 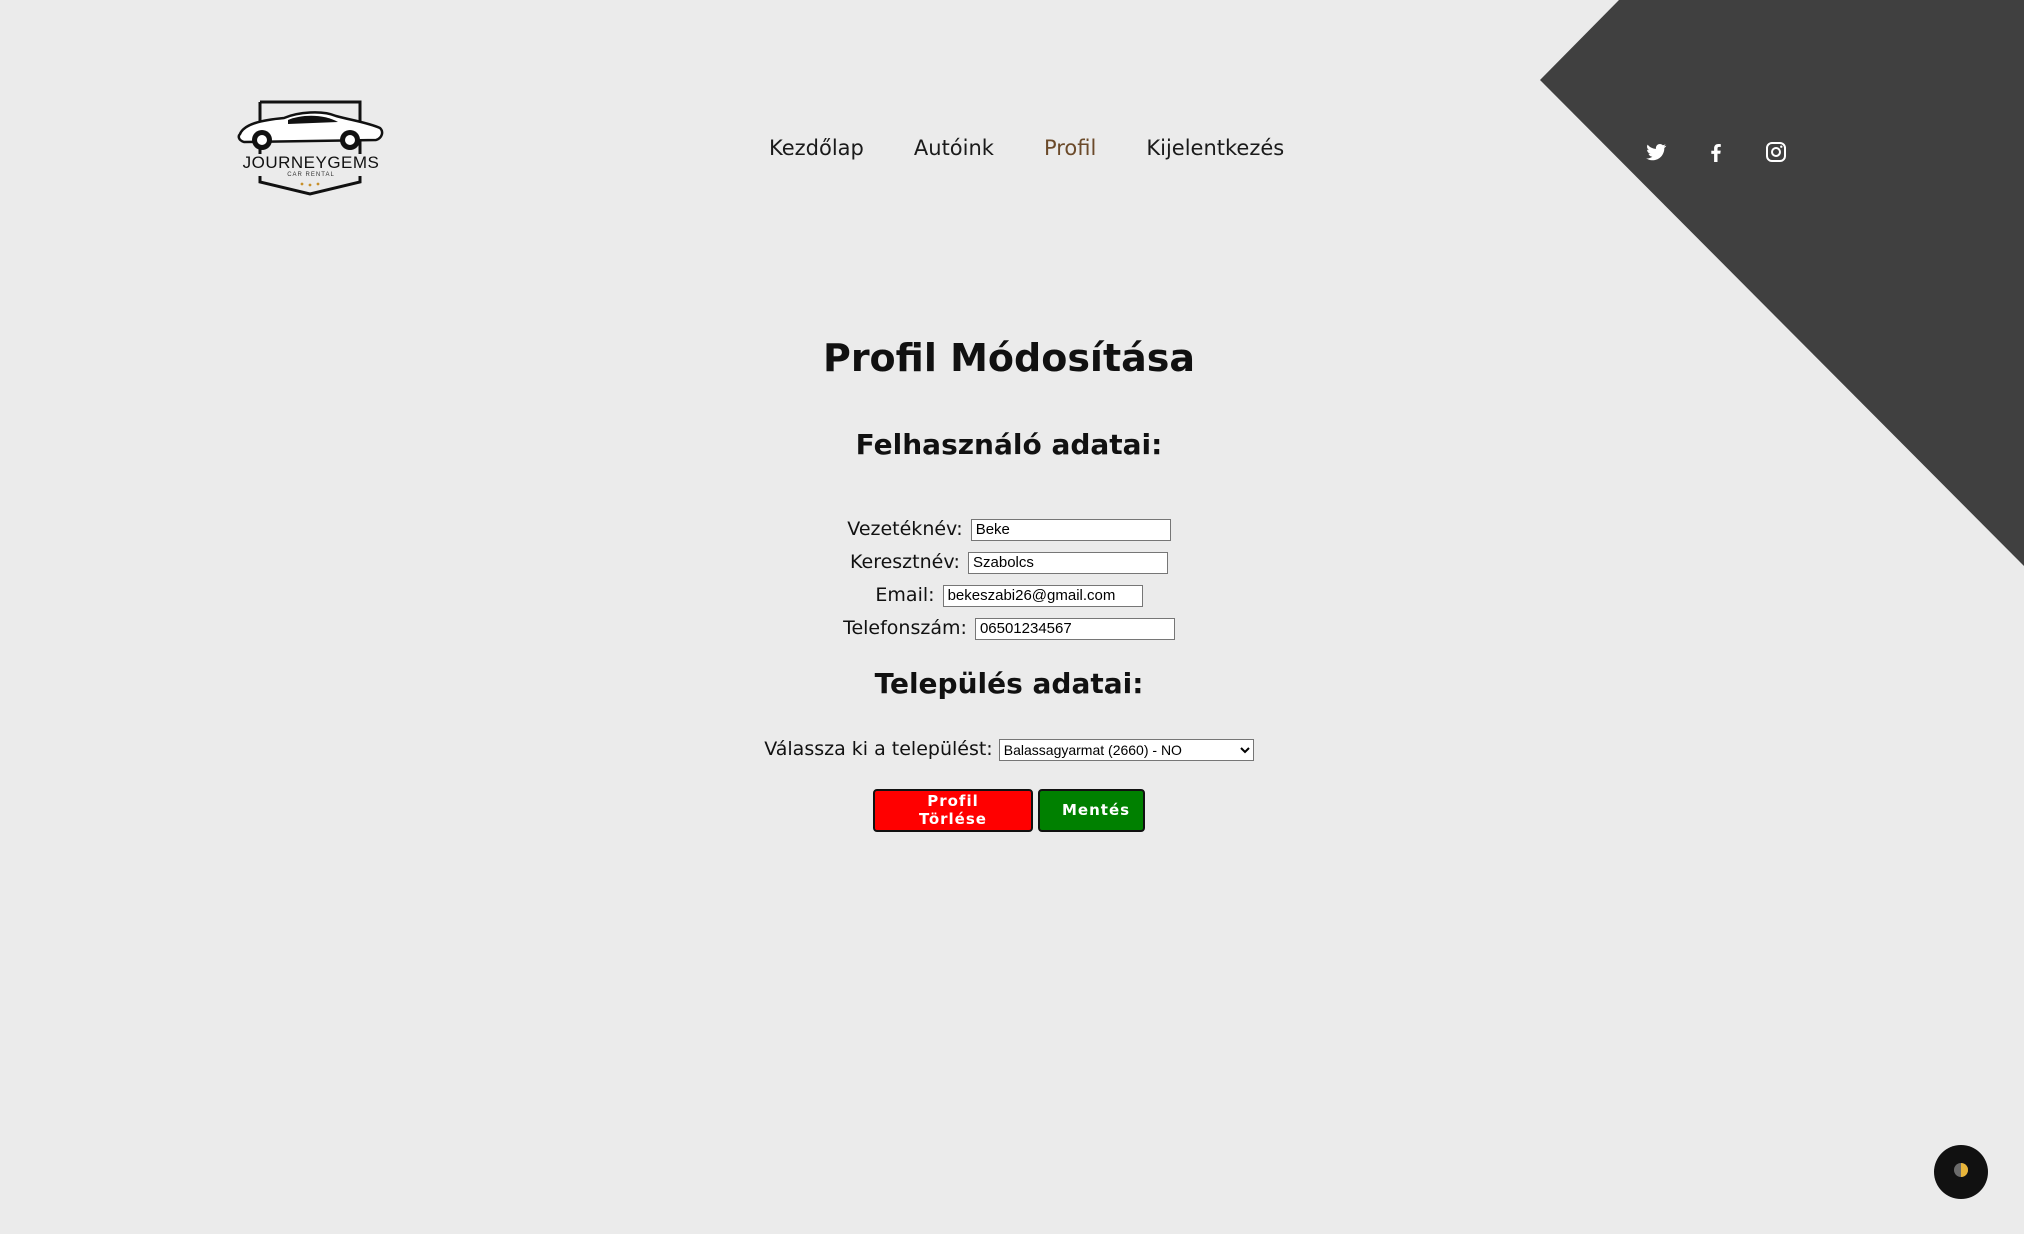 What do you see at coordinates (1070, 148) in the screenshot?
I see `nav-item-profile: Profil` at bounding box center [1070, 148].